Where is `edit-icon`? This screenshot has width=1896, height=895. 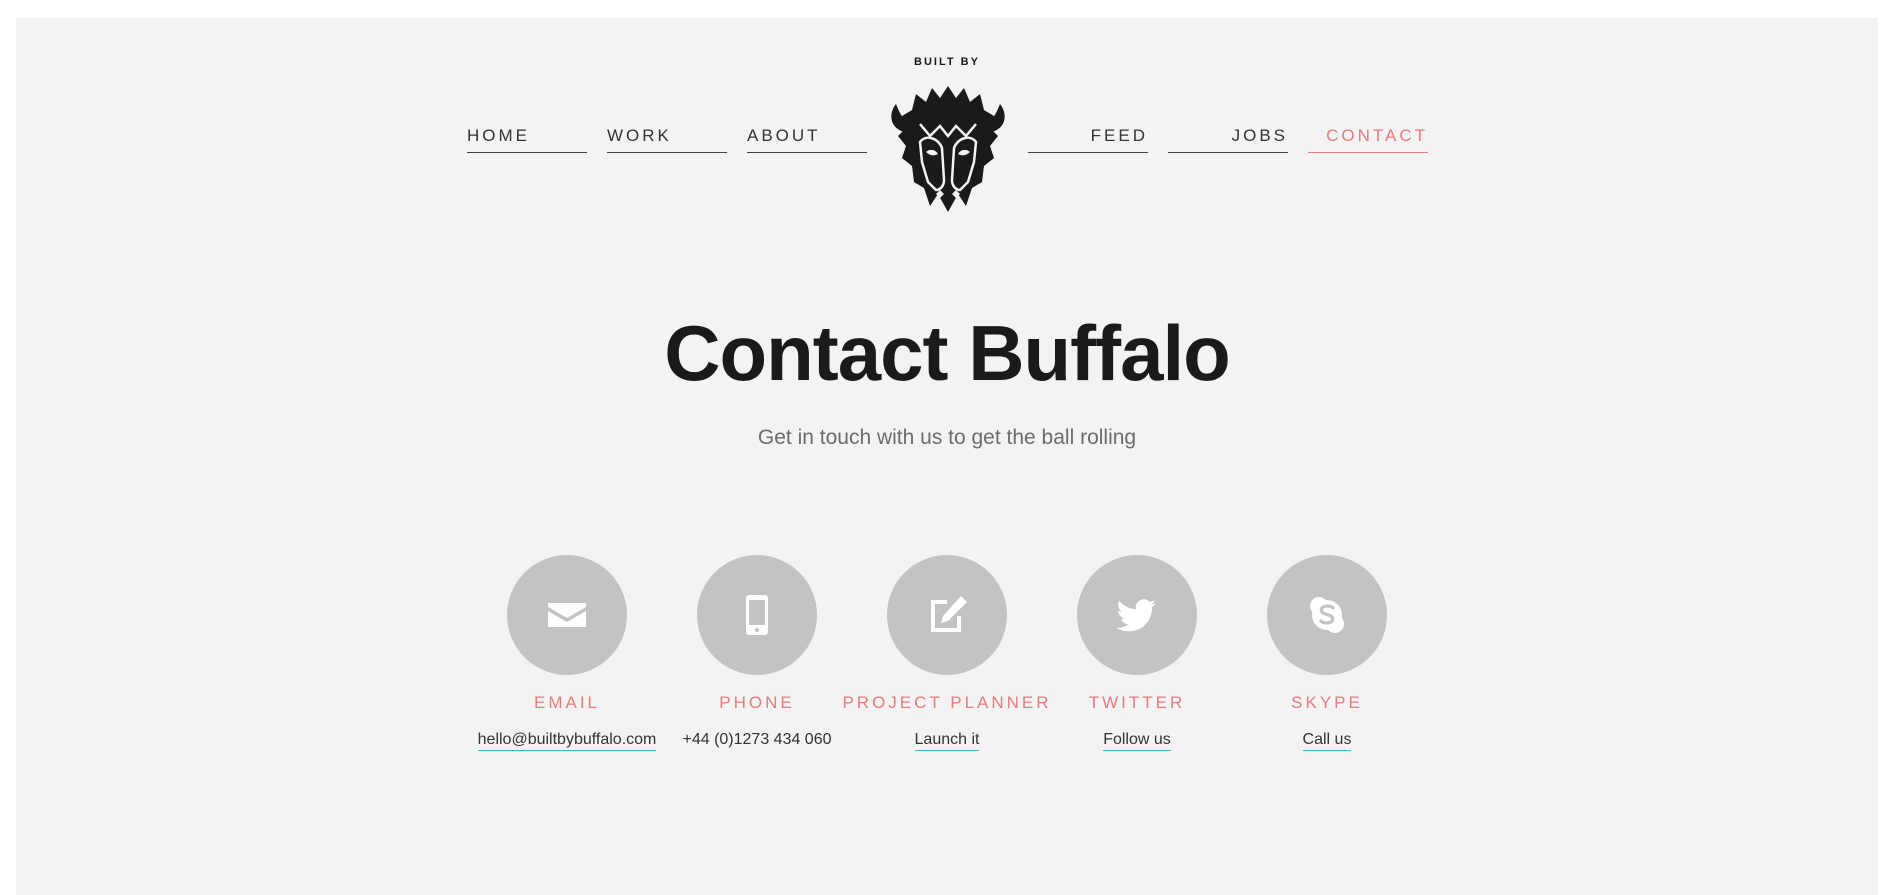
edit-icon is located at coordinates (949, 614).